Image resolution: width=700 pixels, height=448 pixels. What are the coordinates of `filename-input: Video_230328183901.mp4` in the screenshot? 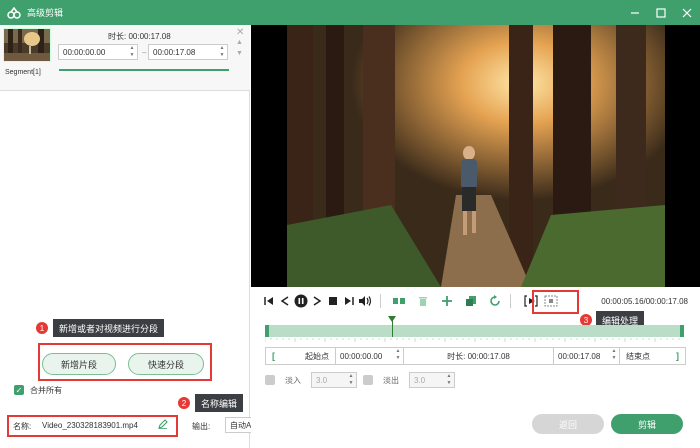 It's located at (90, 425).